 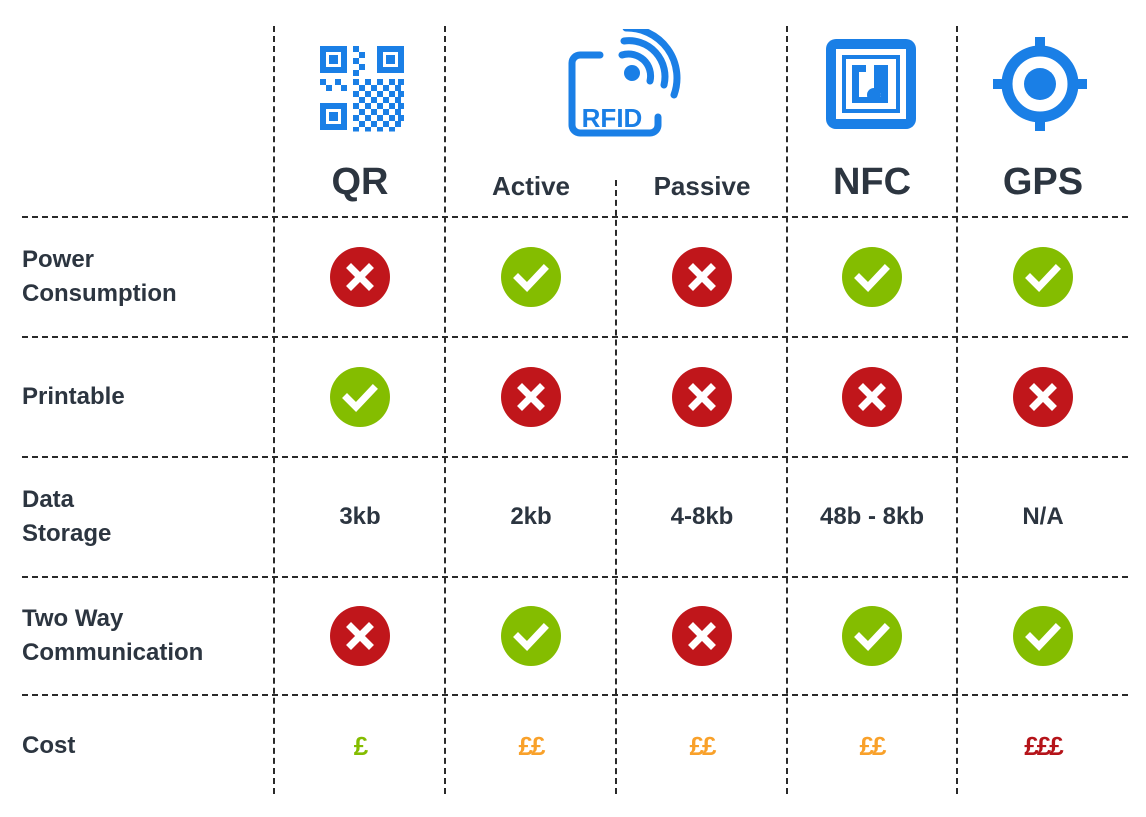 I want to click on rfid-icon: RFID, so click(x=626, y=83).